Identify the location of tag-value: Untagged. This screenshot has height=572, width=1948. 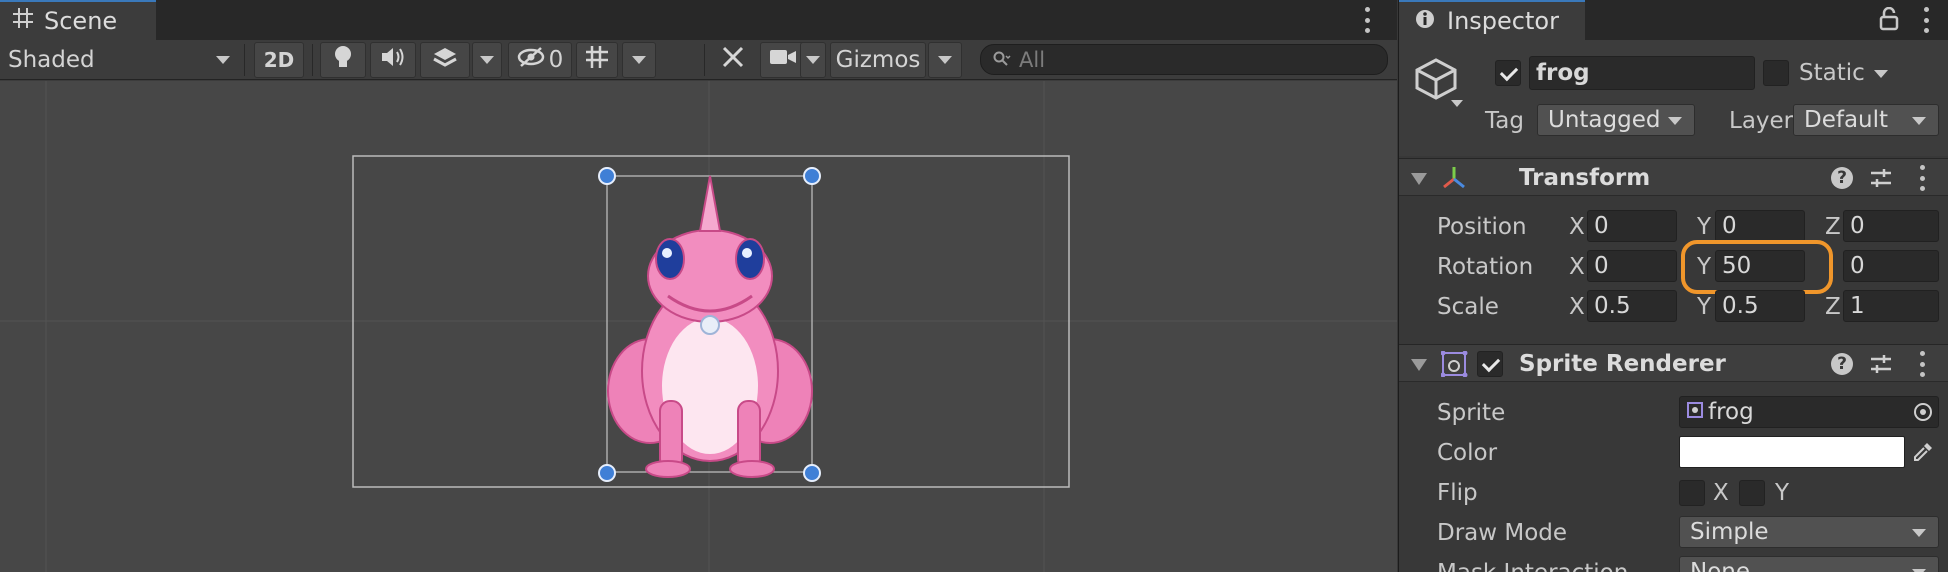
(1604, 120).